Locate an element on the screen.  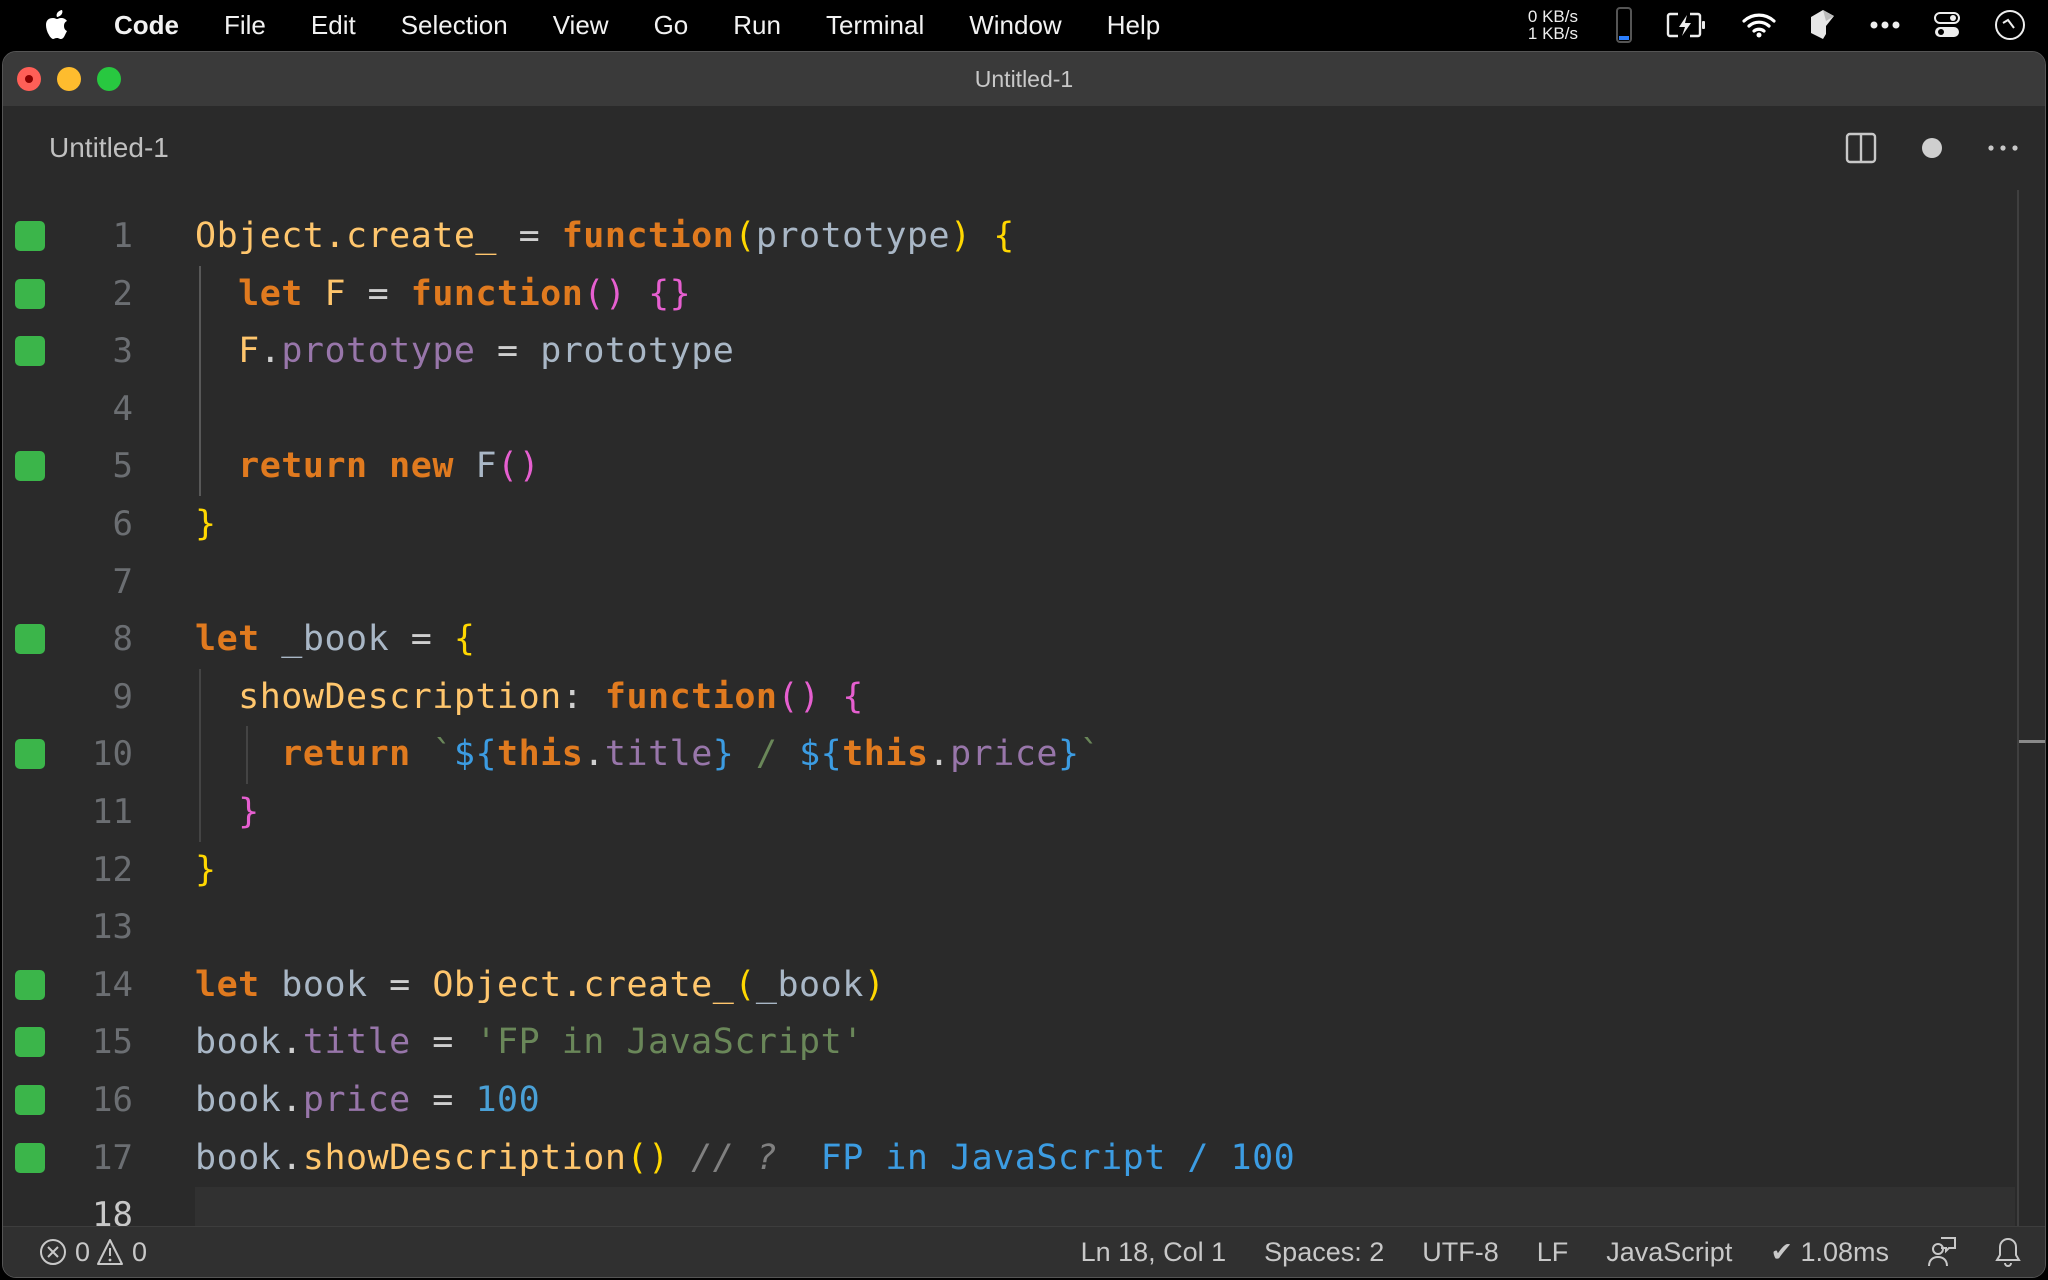
file-encoding: UTF-8 is located at coordinates (1460, 1252).